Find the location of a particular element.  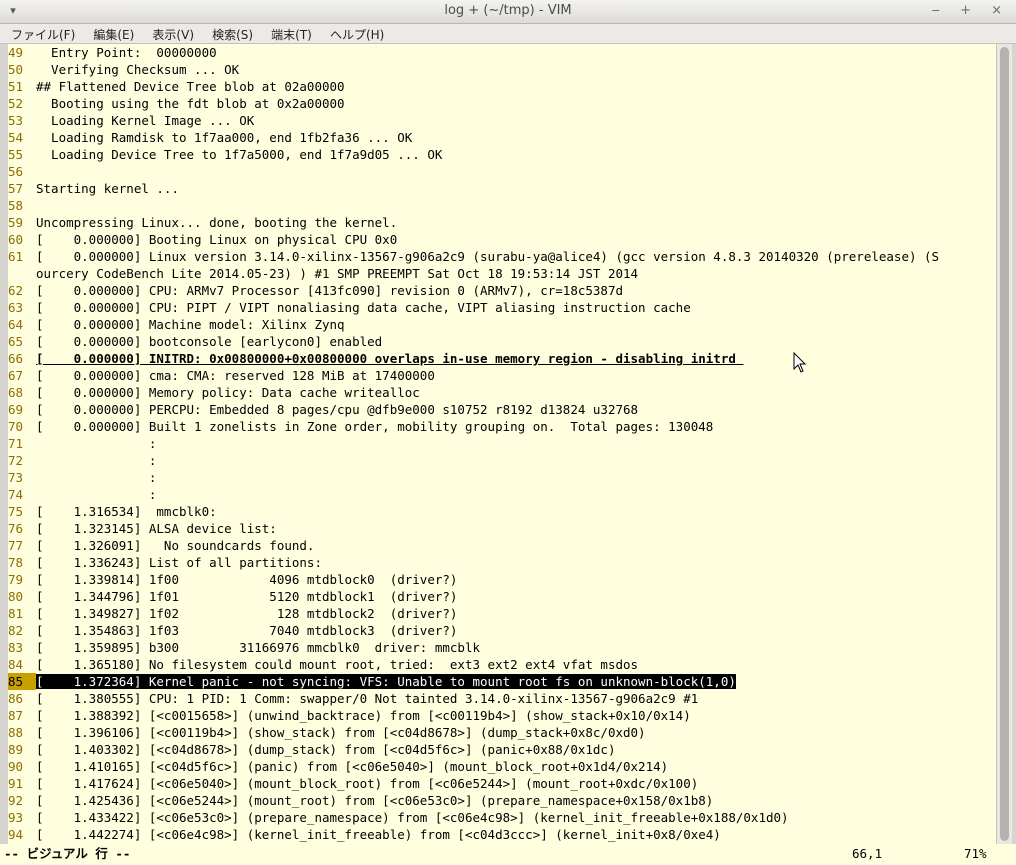

text-line: 73 : is located at coordinates (502, 477).